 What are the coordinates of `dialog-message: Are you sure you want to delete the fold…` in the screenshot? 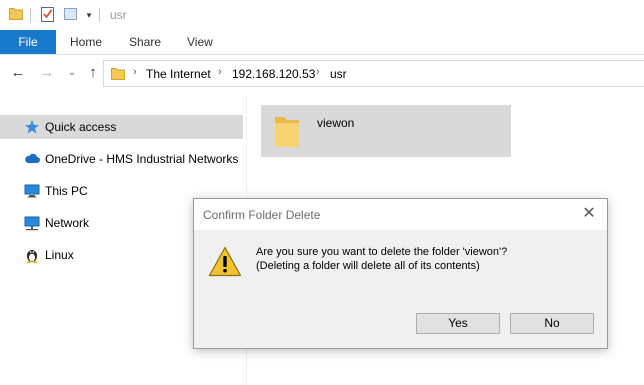 It's located at (382, 252).